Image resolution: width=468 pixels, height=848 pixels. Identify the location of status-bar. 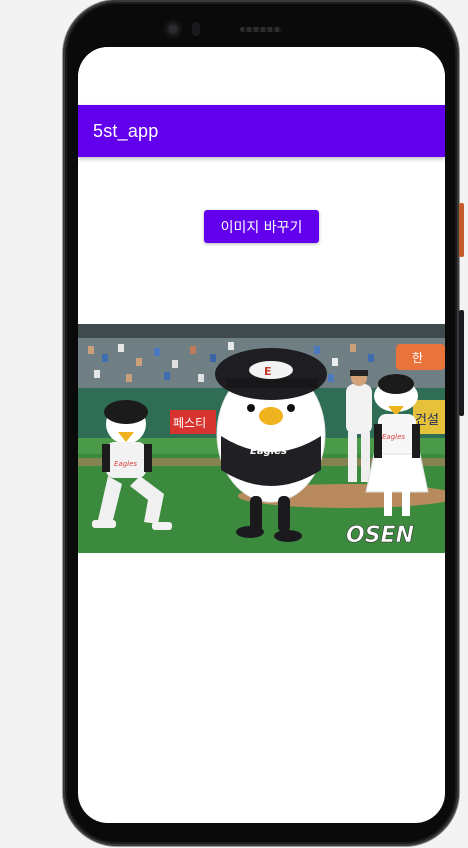
(261, 76).